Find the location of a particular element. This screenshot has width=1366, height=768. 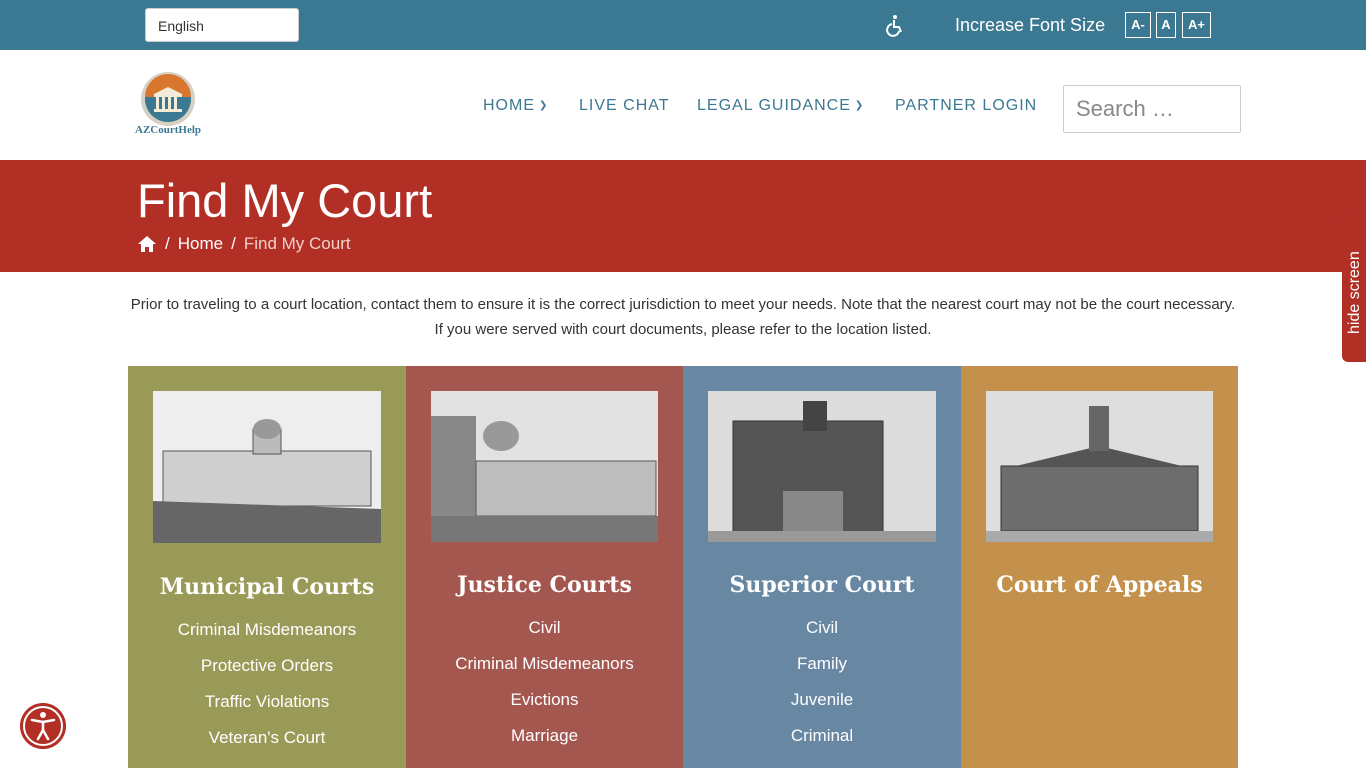

nav-legal-guidance: LEGAL GUIDANCE ❯ is located at coordinates (780, 106).